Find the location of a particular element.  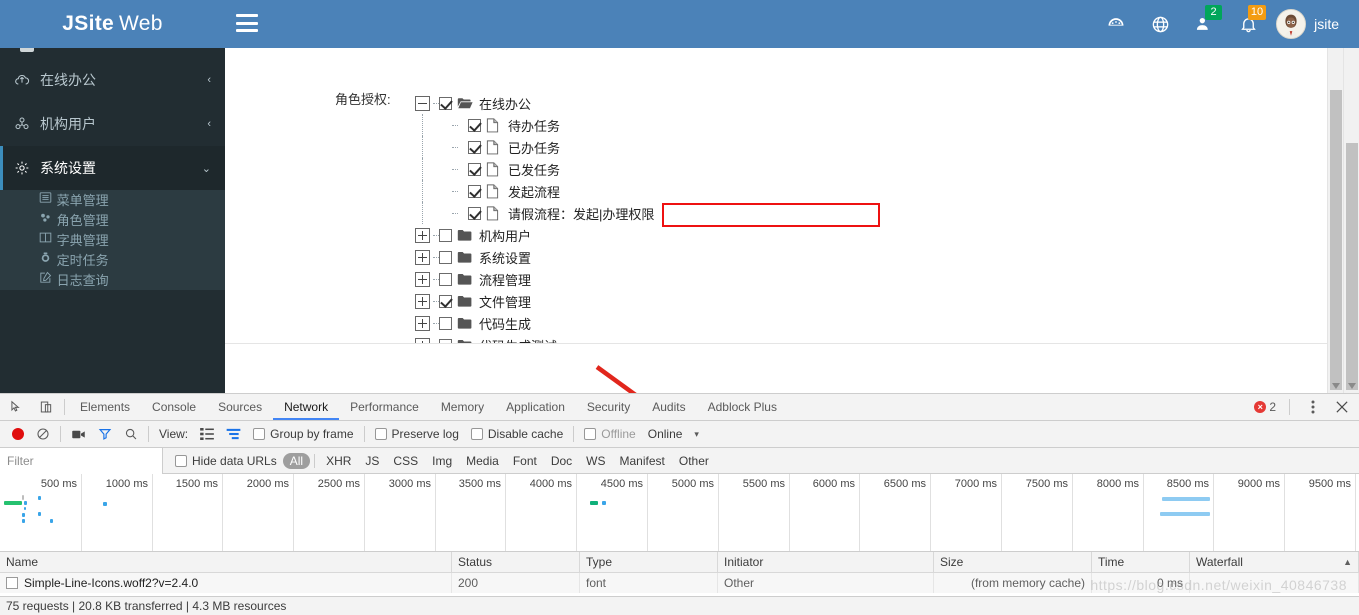

page-scrollbar-thumb is located at coordinates (1336, 240).